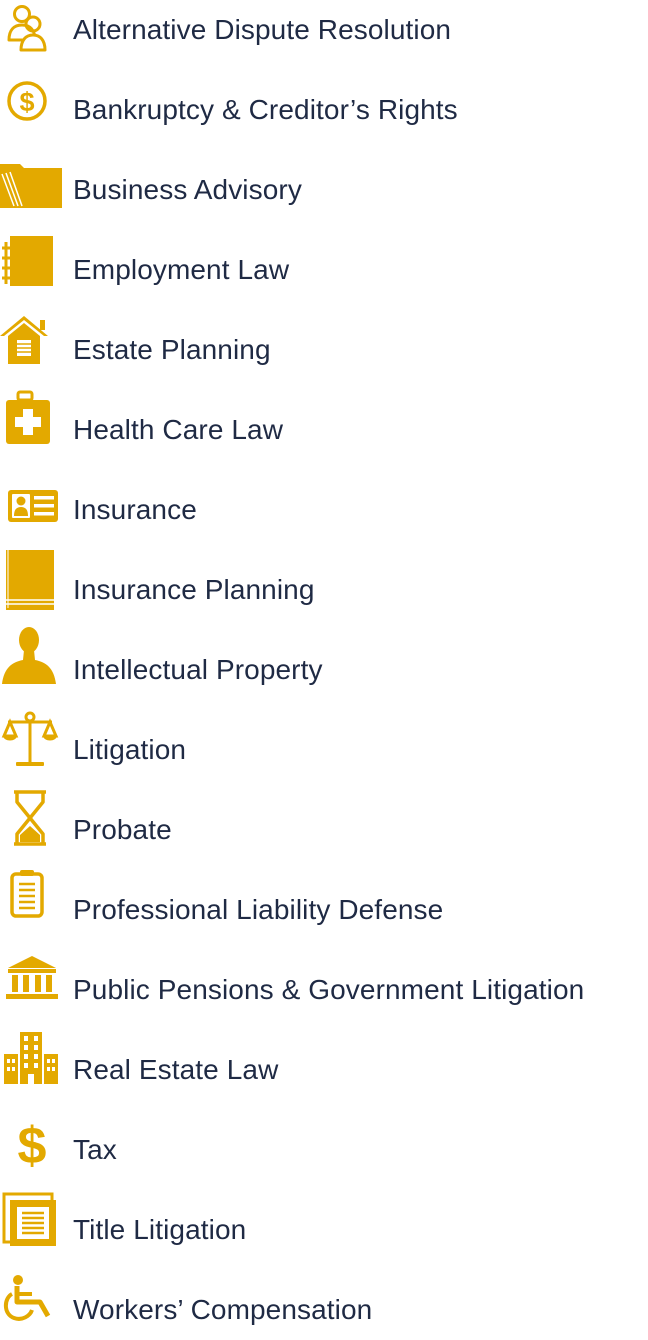  I want to click on practice-area-public-pensions: Public Pensions & Government Litigation, so click(324, 988).